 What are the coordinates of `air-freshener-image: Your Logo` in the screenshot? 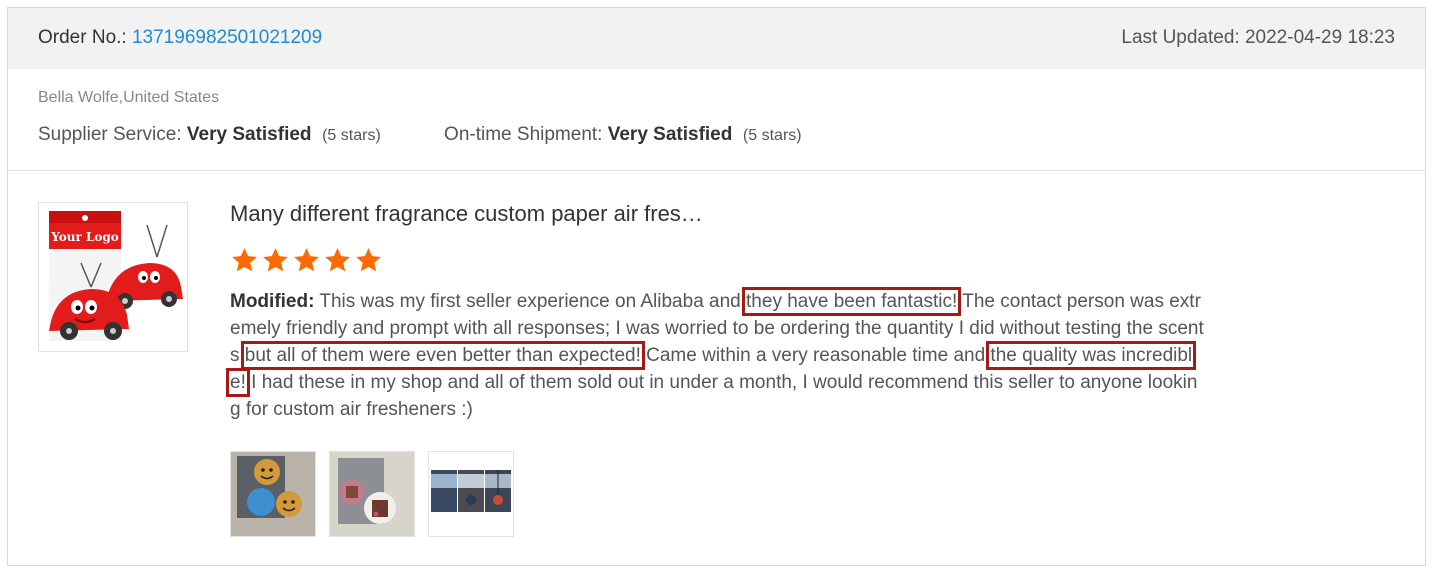 It's located at (116, 276).